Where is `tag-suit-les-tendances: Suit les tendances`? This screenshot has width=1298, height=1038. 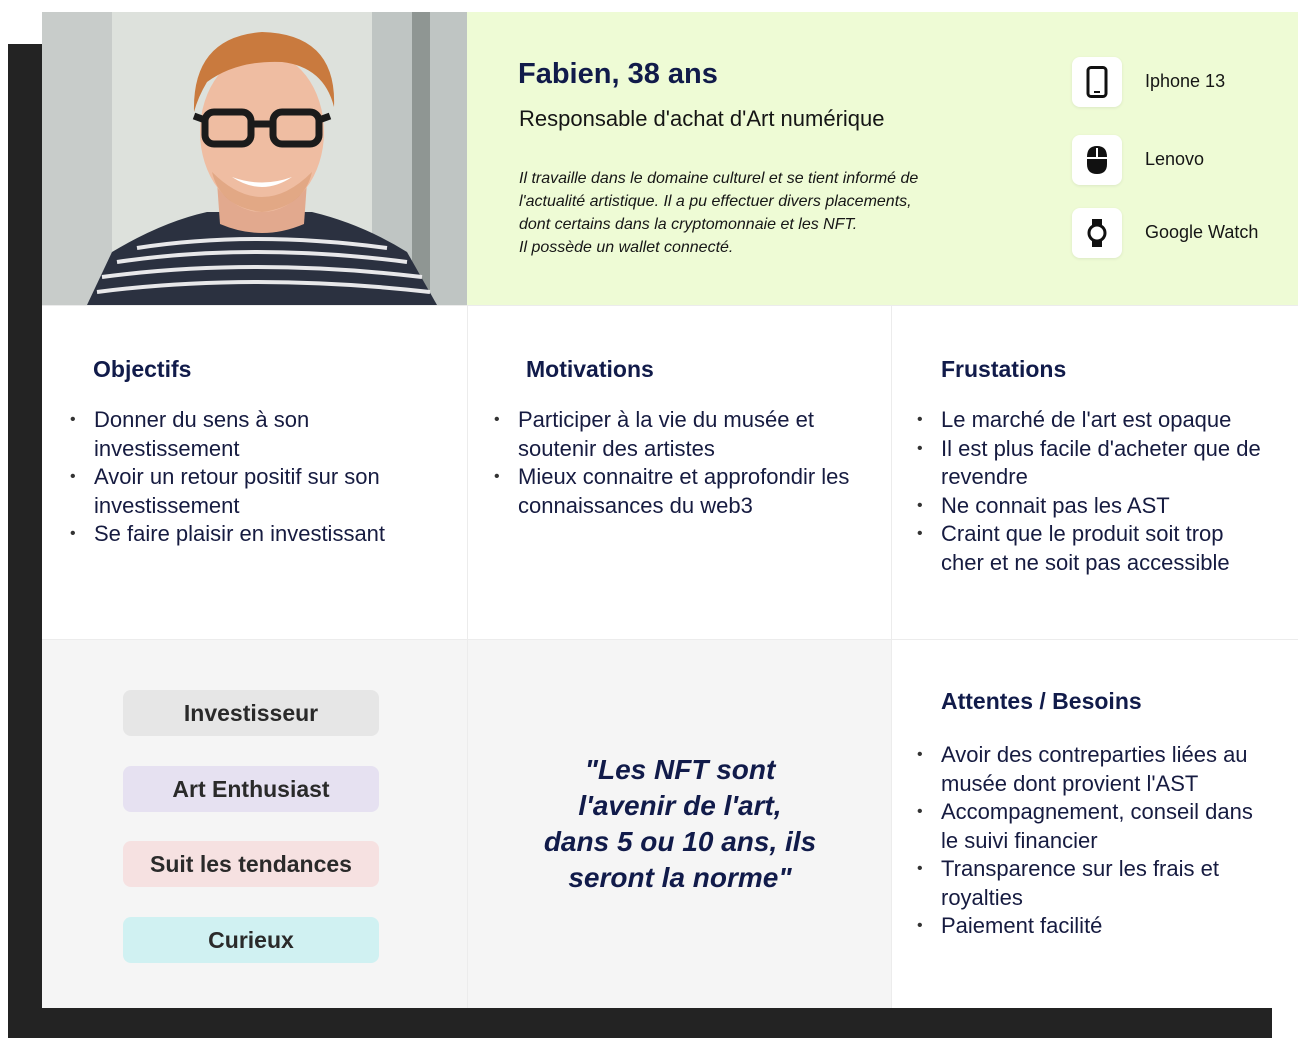 tag-suit-les-tendances: Suit les tendances is located at coordinates (251, 864).